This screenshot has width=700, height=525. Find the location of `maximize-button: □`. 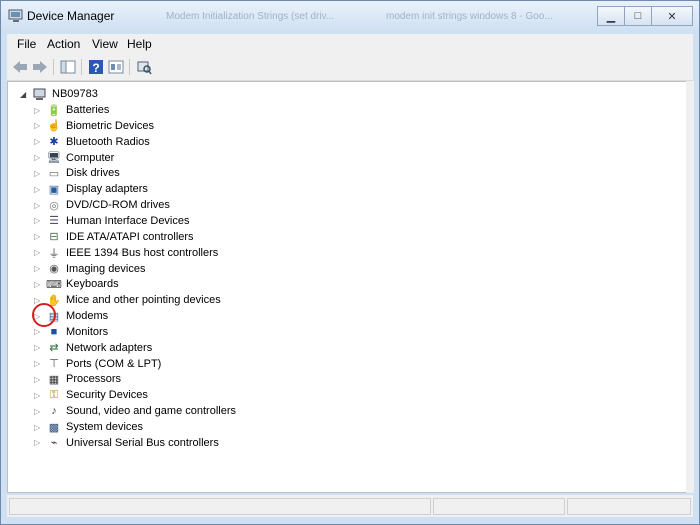

maximize-button: □ is located at coordinates (638, 16).